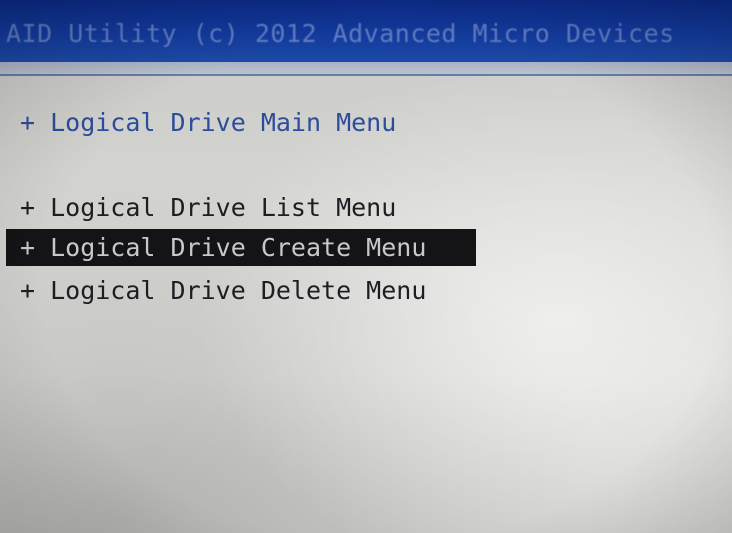  What do you see at coordinates (223, 248) in the screenshot?
I see `menu-item-create: + Logical Drive Create Menu` at bounding box center [223, 248].